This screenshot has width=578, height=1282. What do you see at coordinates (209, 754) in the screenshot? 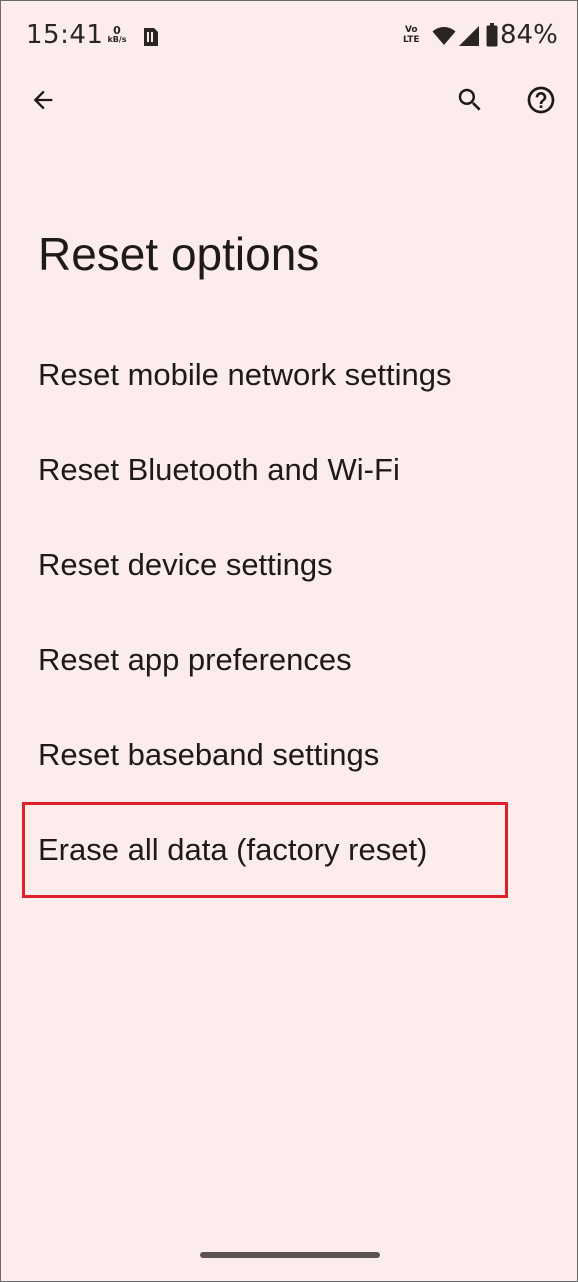
I see `option-label: Reset baseband settings` at bounding box center [209, 754].